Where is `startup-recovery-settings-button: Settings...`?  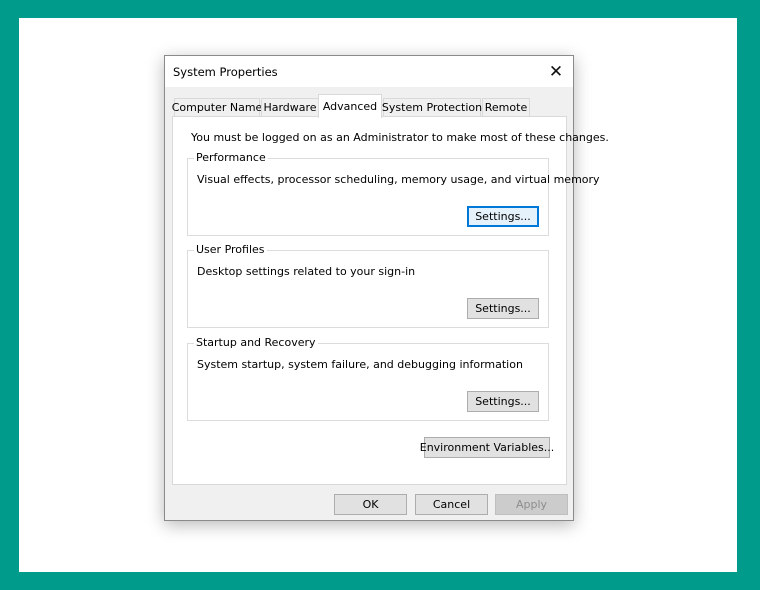 startup-recovery-settings-button: Settings... is located at coordinates (503, 401).